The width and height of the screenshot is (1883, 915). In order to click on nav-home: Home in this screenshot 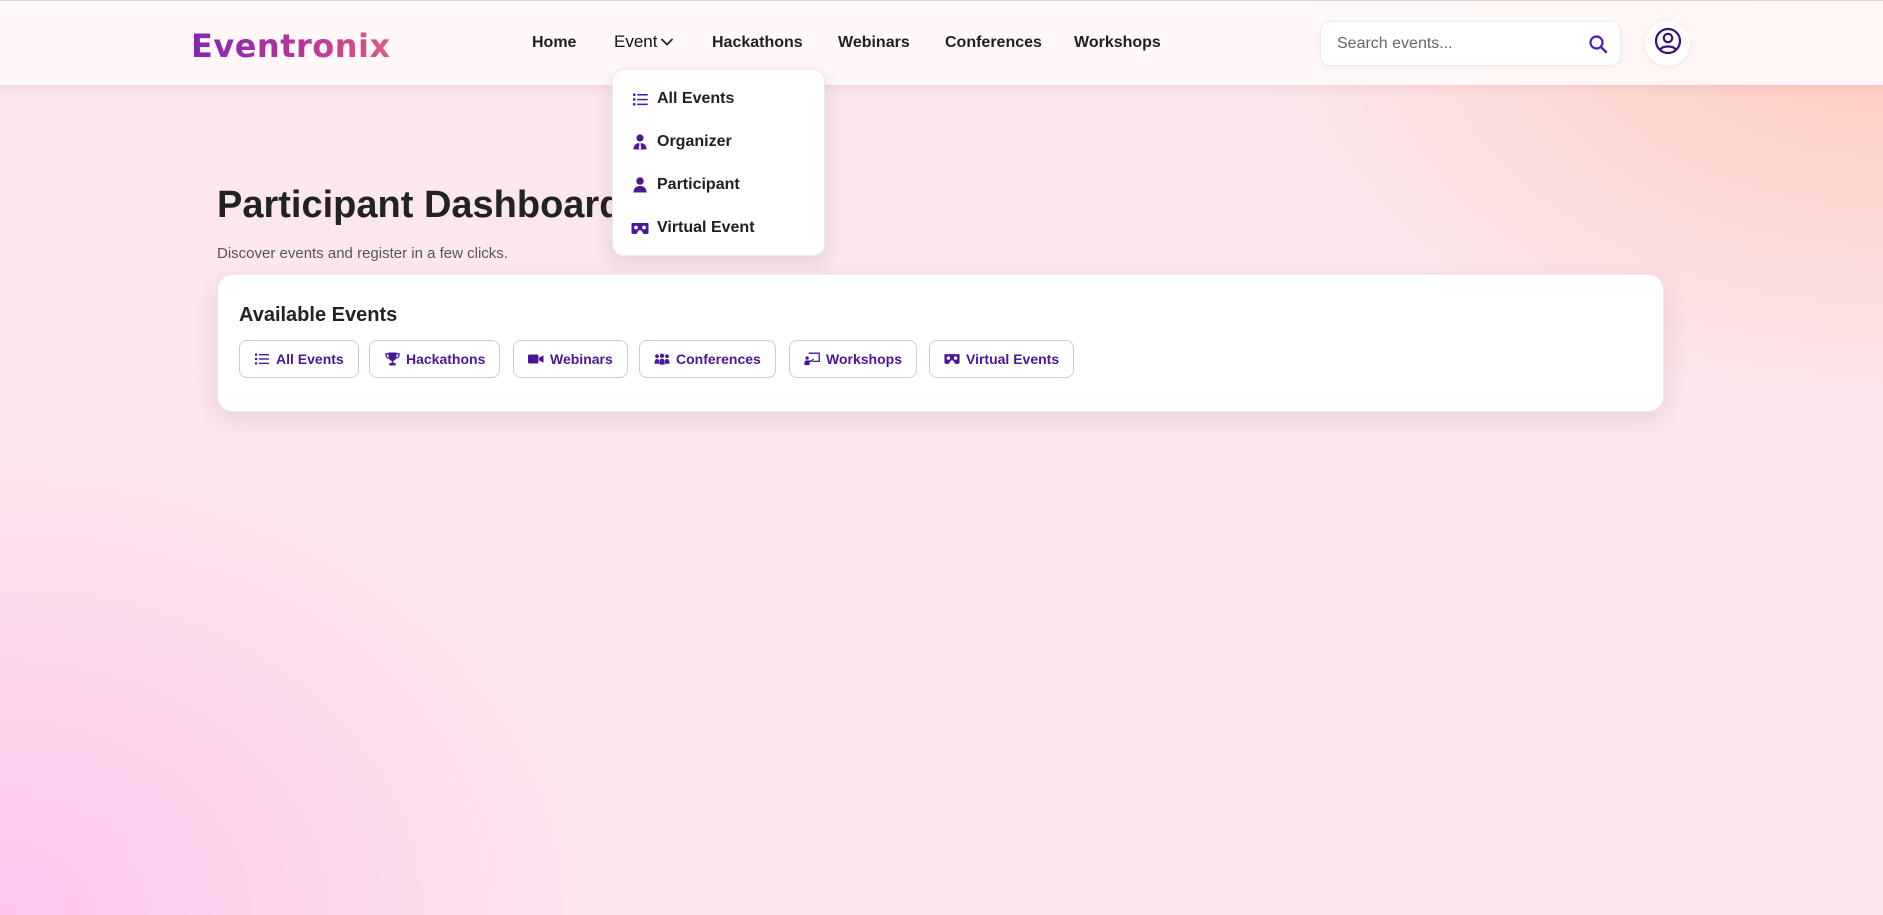, I will do `click(554, 43)`.